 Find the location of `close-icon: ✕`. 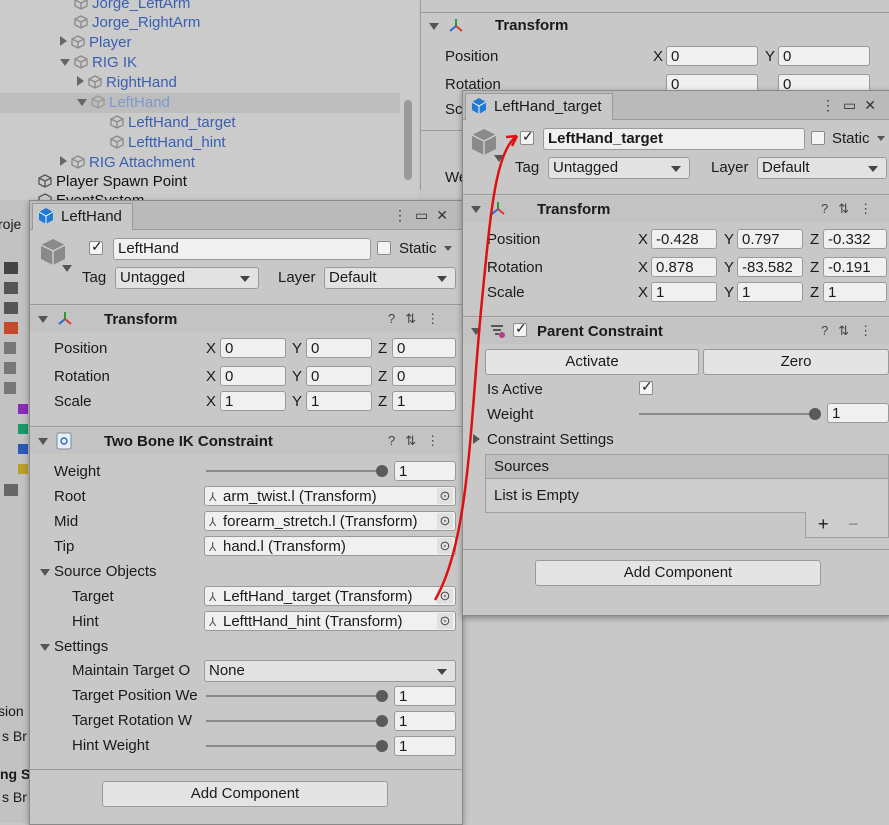

close-icon: ✕ is located at coordinates (874, 105).